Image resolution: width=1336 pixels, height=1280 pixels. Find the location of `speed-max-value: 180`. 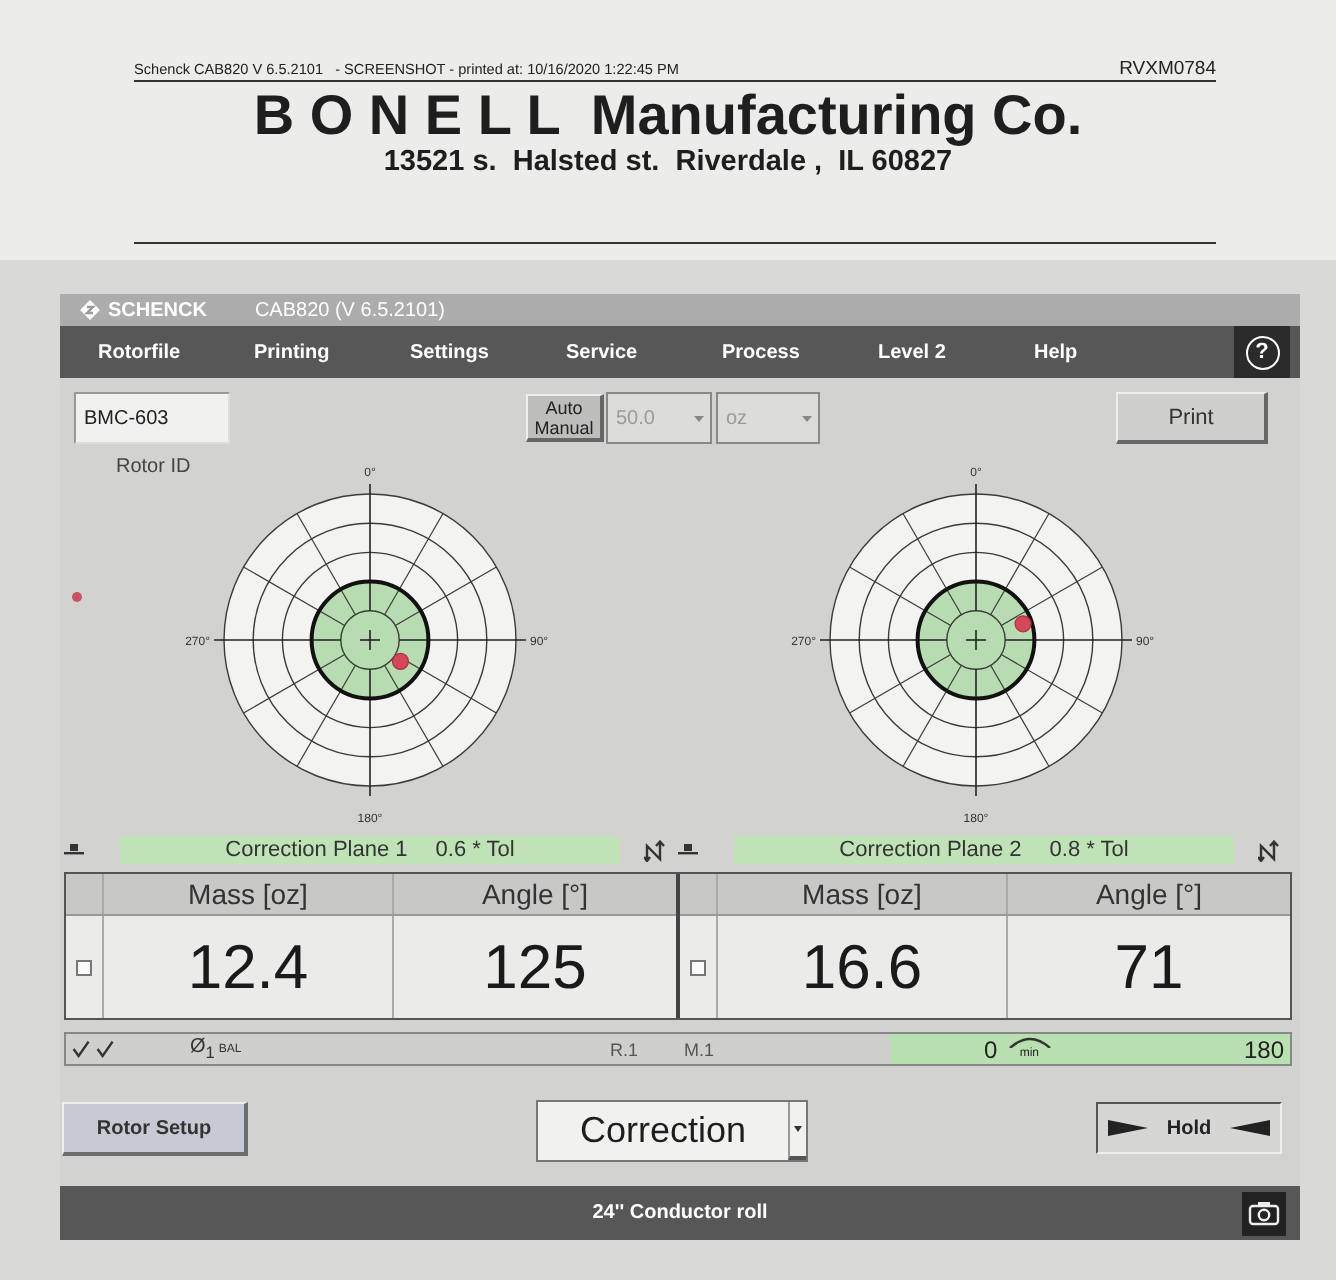

speed-max-value: 180 is located at coordinates (1263, 1049).